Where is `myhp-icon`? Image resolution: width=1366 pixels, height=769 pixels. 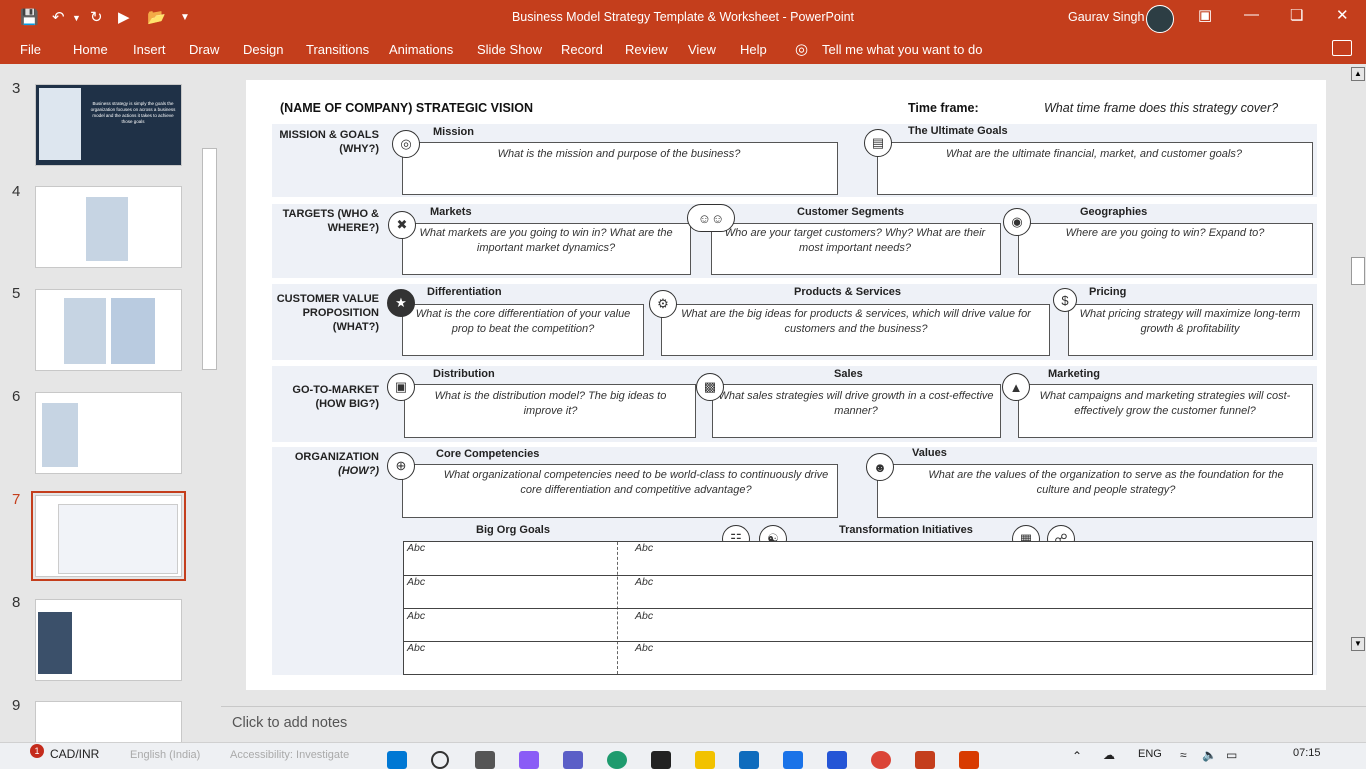 myhp-icon is located at coordinates (793, 760).